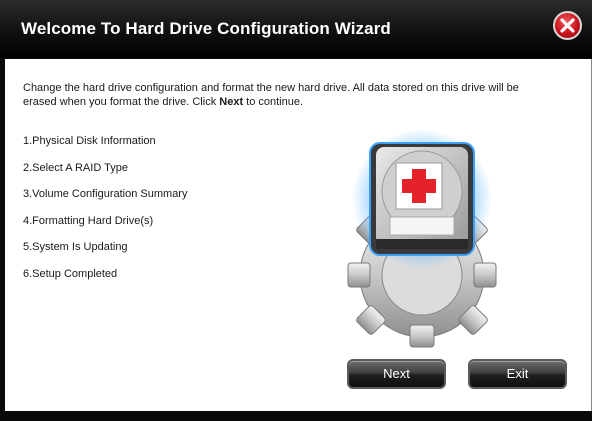 This screenshot has height=421, width=592. Describe the element at coordinates (88, 220) in the screenshot. I see `step-item: 4.Formatting Hard Drive(s)` at that location.